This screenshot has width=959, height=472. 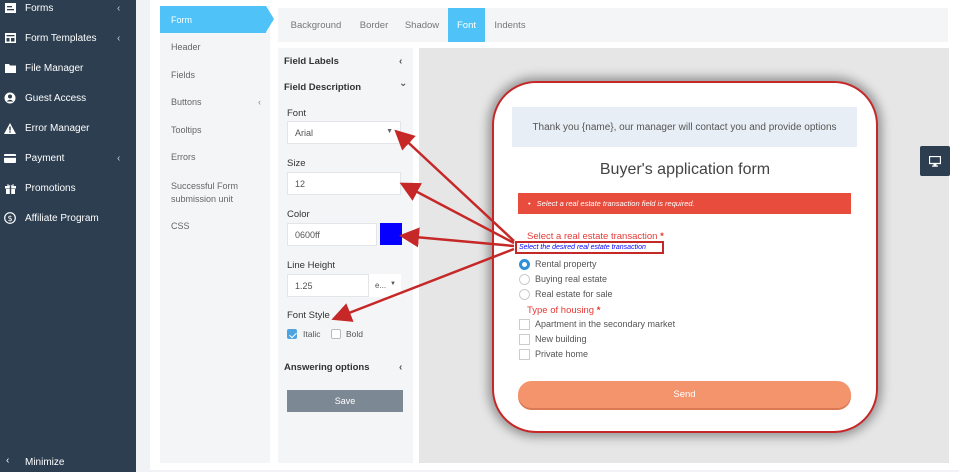 I want to click on size-value: 12, so click(x=300, y=183).